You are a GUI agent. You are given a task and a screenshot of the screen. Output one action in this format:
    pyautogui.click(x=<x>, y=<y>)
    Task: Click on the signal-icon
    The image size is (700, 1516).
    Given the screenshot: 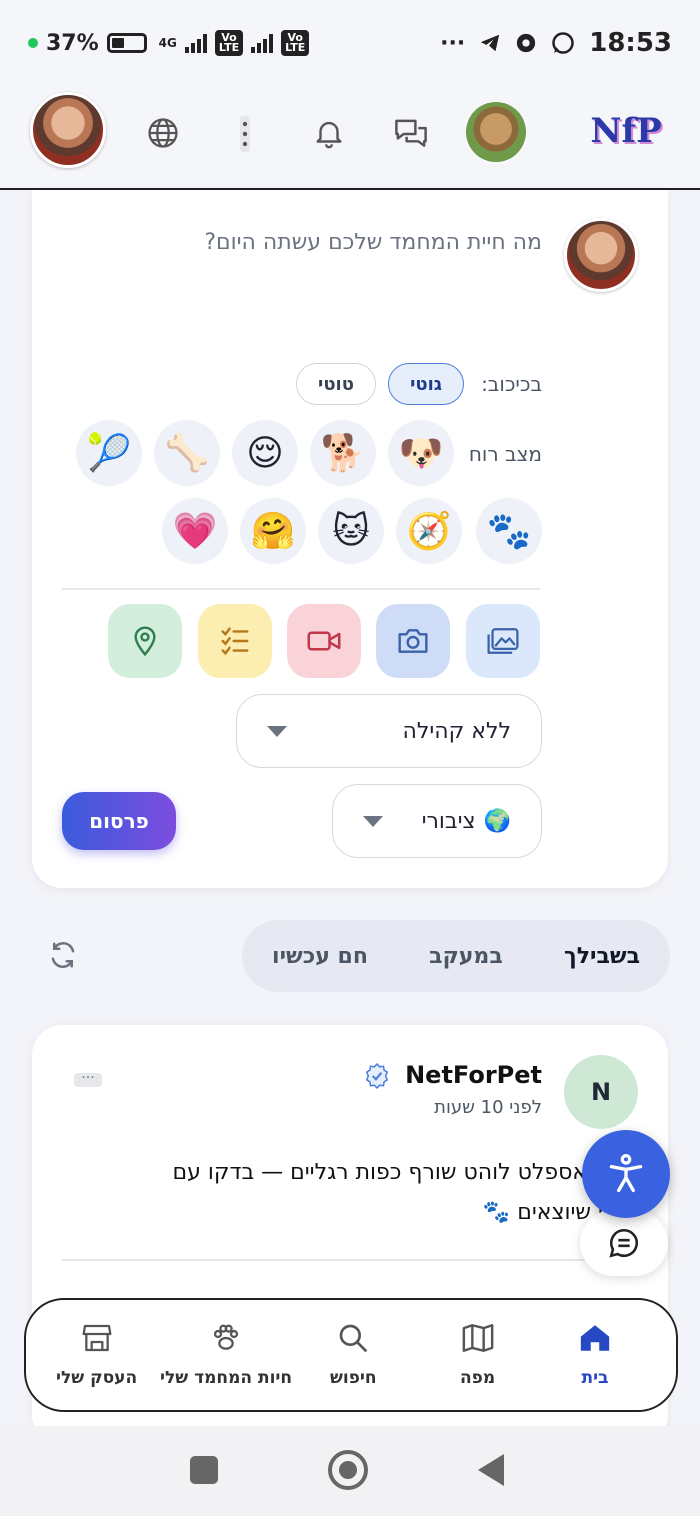 What is the action you would take?
    pyautogui.click(x=195, y=43)
    